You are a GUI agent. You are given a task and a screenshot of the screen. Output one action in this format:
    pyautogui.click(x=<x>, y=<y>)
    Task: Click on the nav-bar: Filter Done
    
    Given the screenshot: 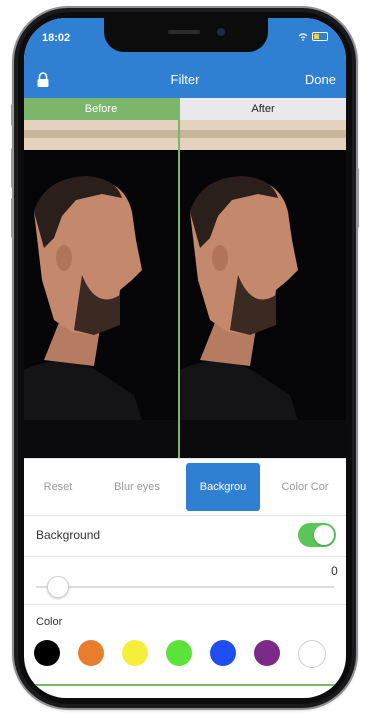 What is the action you would take?
    pyautogui.click(x=185, y=78)
    